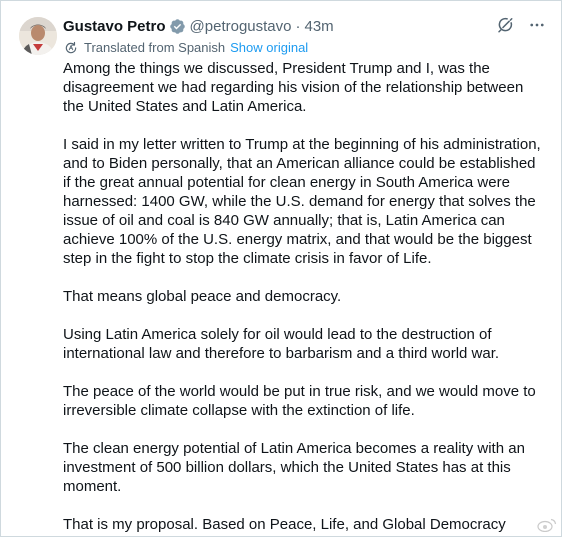  What do you see at coordinates (505, 25) in the screenshot?
I see `grok-icon` at bounding box center [505, 25].